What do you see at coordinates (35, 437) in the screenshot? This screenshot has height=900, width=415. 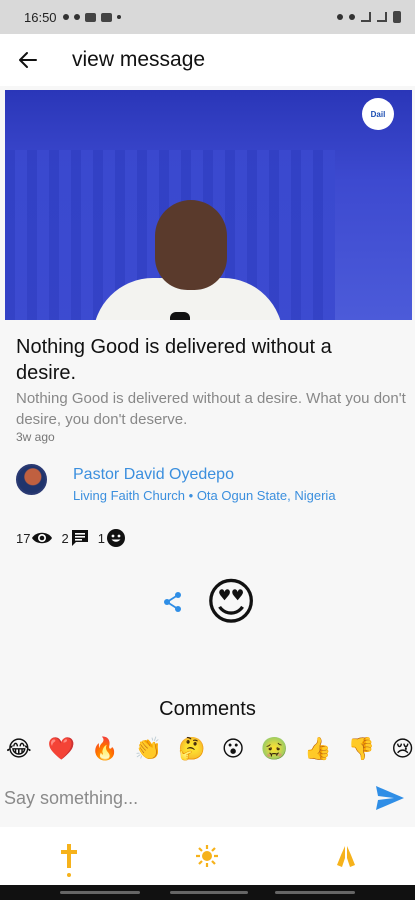 I see `message-time: 3w ago` at bounding box center [35, 437].